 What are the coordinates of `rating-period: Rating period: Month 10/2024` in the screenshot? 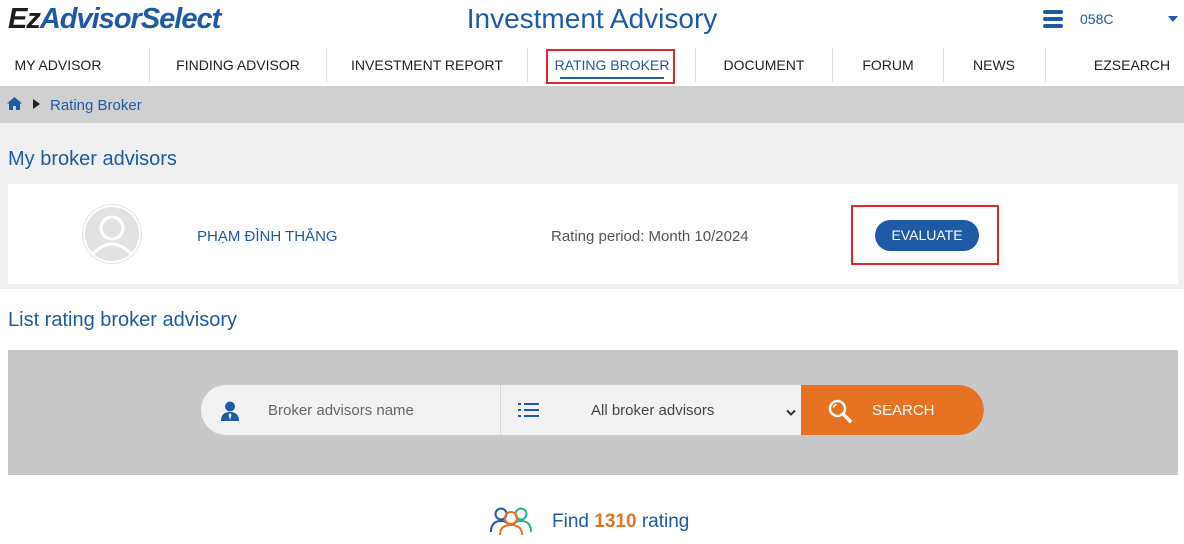 It's located at (650, 236).